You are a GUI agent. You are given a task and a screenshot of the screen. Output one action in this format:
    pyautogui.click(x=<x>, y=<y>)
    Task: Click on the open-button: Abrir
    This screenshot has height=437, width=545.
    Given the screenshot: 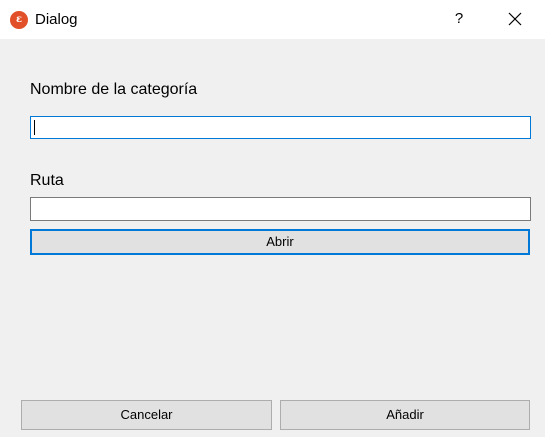 What is the action you would take?
    pyautogui.click(x=280, y=242)
    